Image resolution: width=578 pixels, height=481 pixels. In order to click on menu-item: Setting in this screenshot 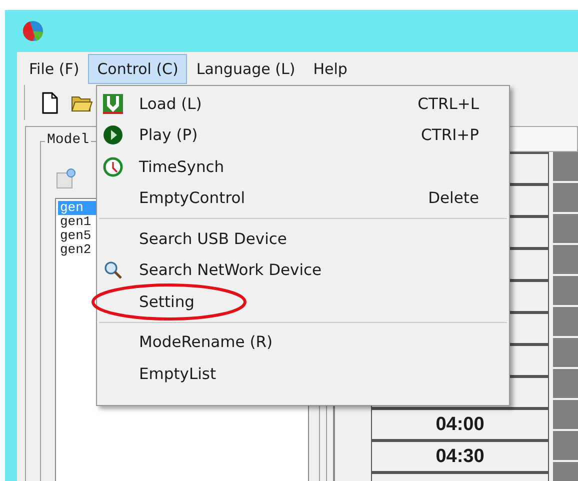, I will do `click(309, 301)`.